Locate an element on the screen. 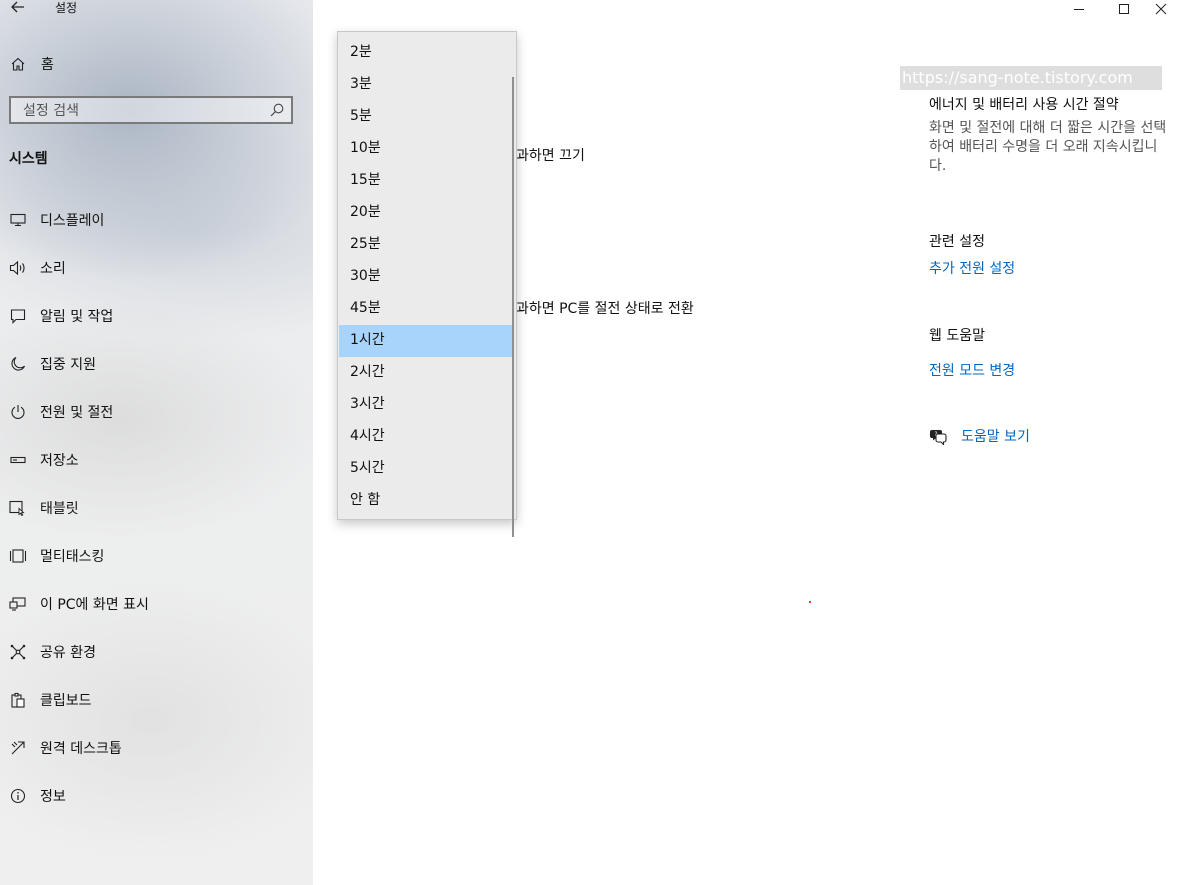  dropdown-option: 30분 is located at coordinates (426, 277).